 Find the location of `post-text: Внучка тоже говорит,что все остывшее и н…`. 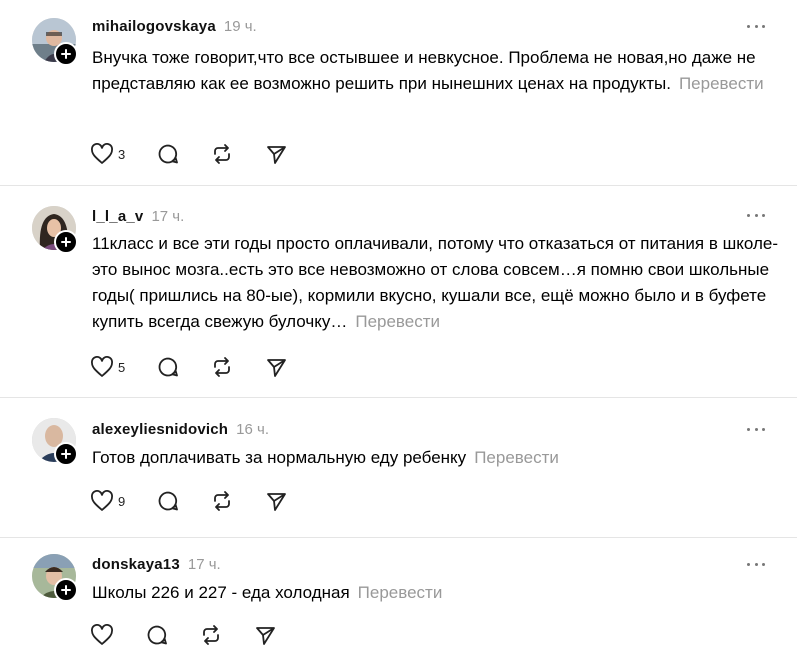

post-text: Внучка тоже говорит,что все остывшее и н… is located at coordinates (437, 71).